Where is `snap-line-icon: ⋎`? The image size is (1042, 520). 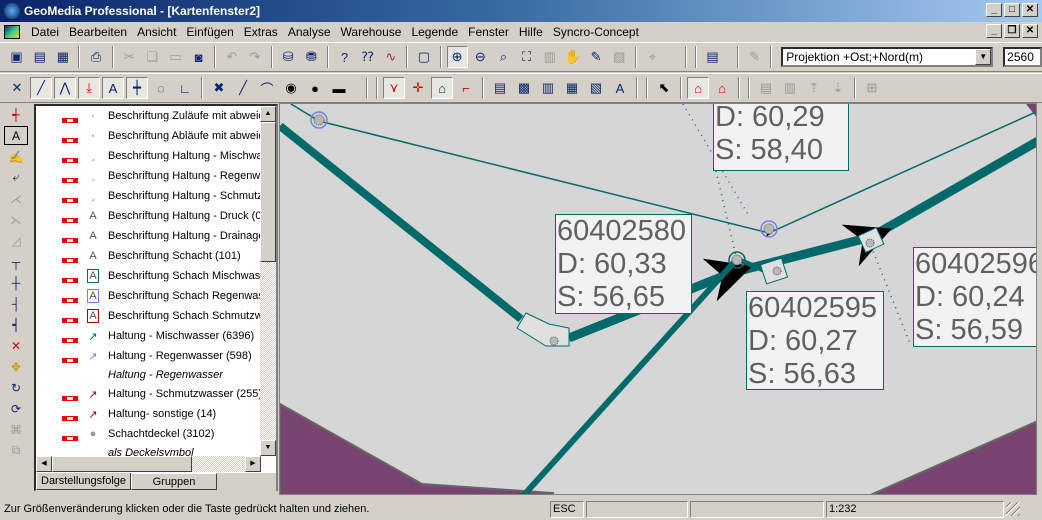
snap-line-icon: ⋎ is located at coordinates (394, 88).